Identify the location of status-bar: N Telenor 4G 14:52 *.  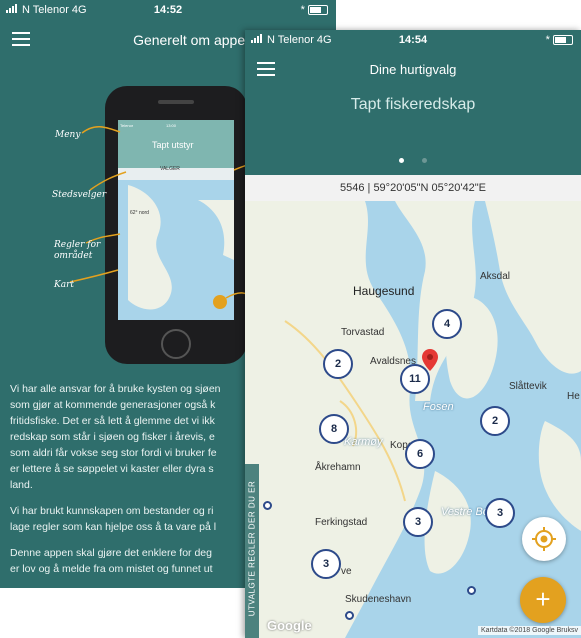
(168, 10).